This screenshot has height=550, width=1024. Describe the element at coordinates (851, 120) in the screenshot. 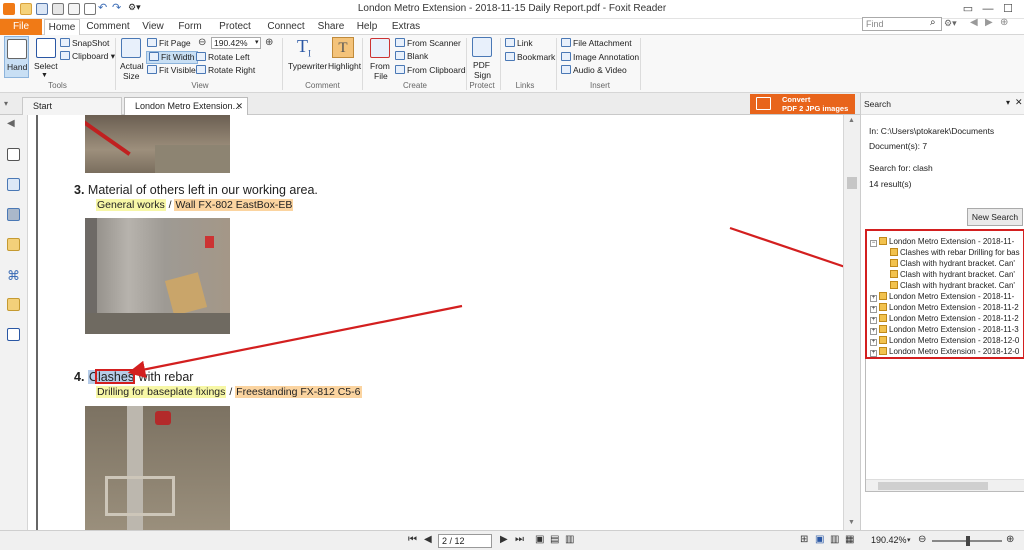

I see `scroll-up-icon: ▲` at that location.